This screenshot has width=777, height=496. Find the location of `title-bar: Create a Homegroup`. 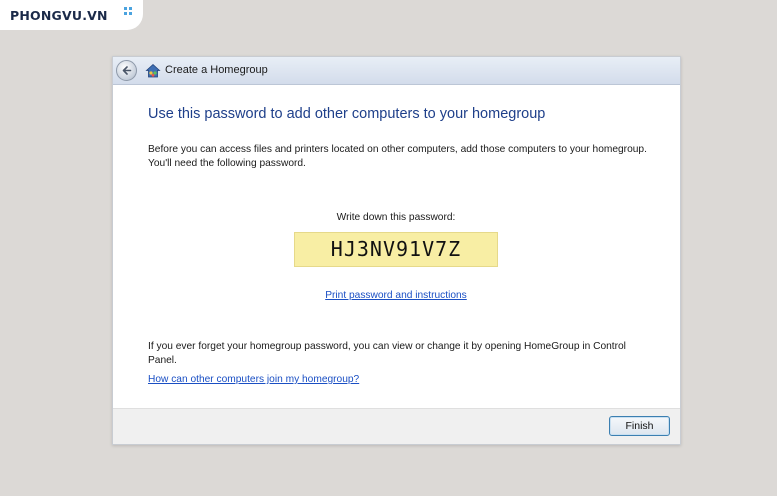

title-bar: Create a Homegroup is located at coordinates (396, 71).